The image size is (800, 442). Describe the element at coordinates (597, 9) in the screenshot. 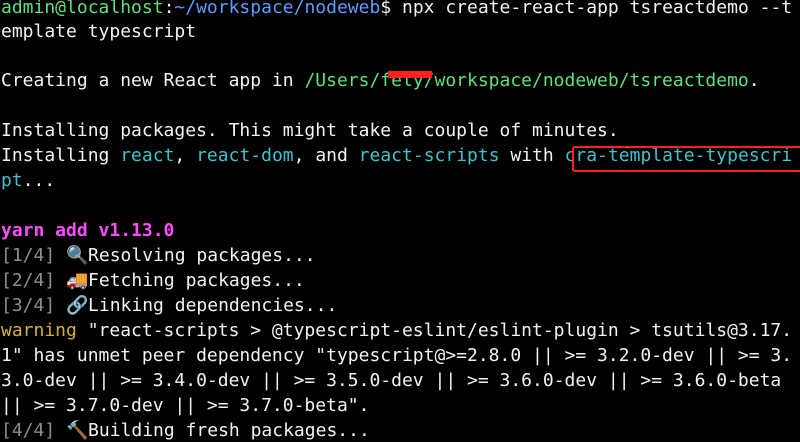

I see `command-text: npx create-react-app tsreactdemo --t` at that location.